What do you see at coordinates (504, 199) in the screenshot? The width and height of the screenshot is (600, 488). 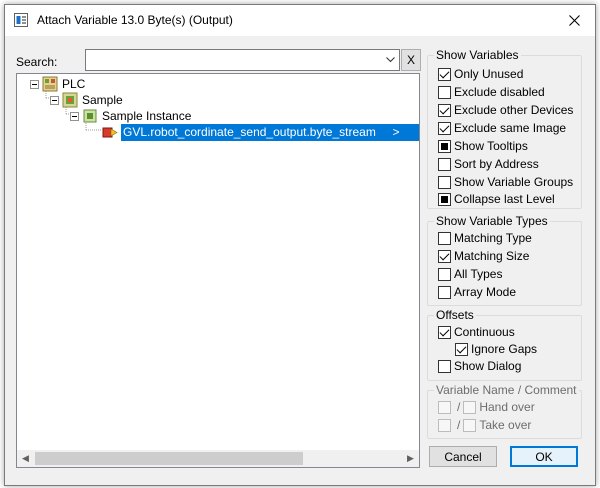 I see `option-label: Collapse last Level` at bounding box center [504, 199].